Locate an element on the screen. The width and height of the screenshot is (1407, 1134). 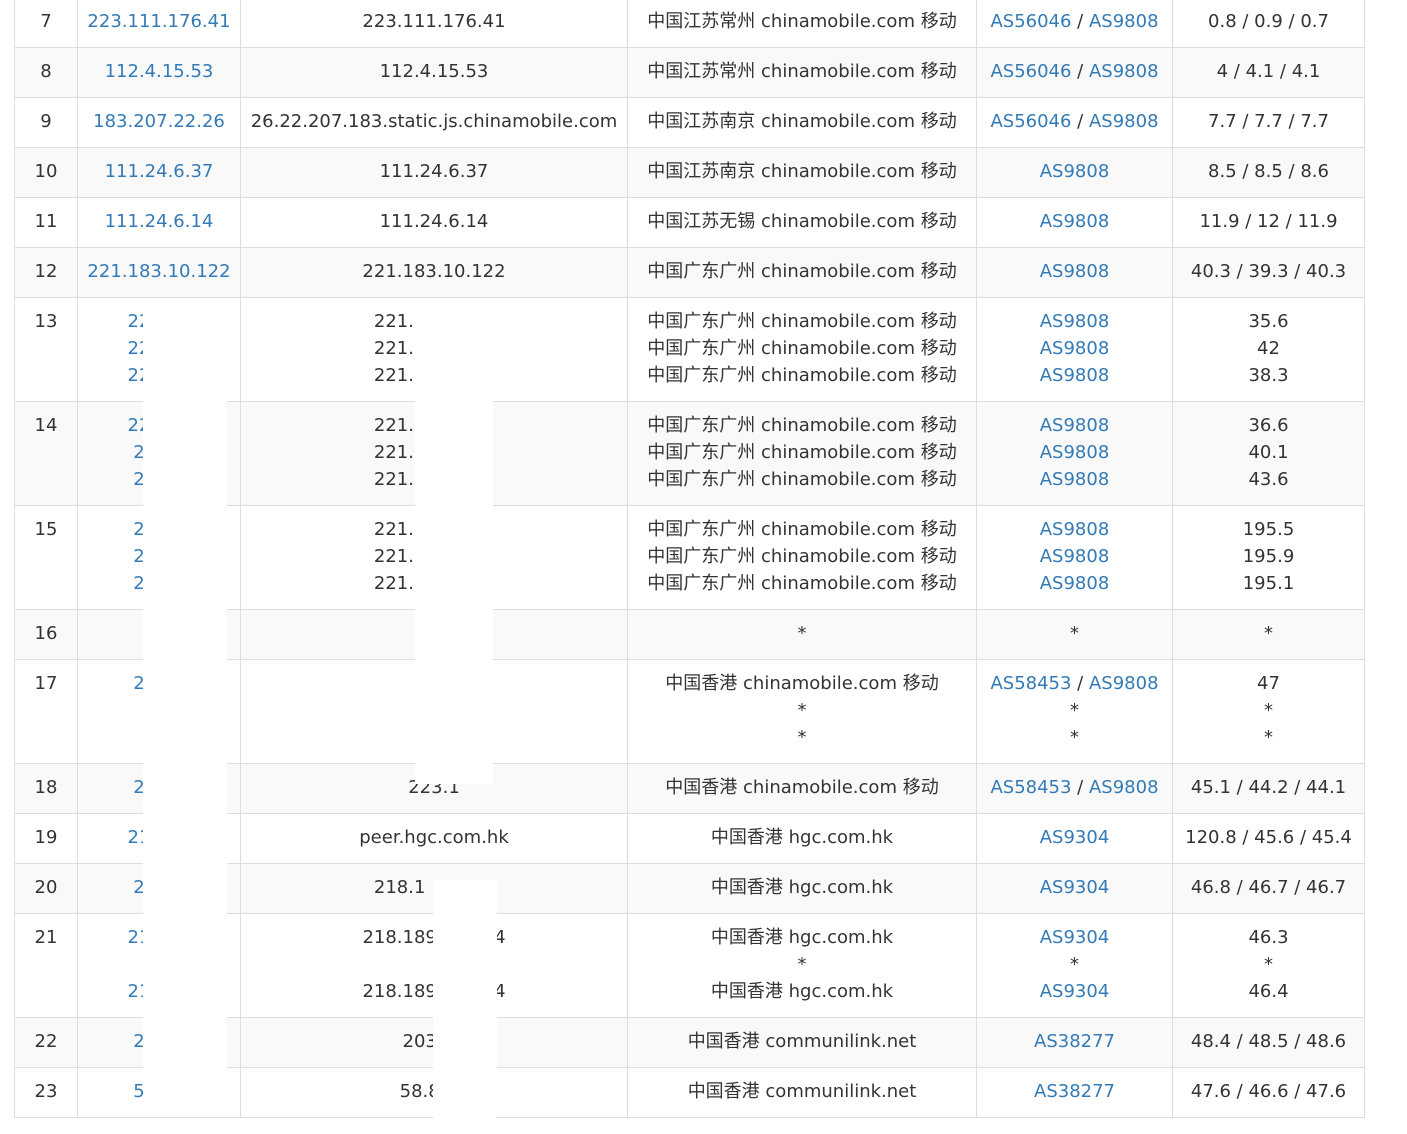
hop-latency-cell: 7.7 / 7.7 / 7.7 is located at coordinates (1268, 122).